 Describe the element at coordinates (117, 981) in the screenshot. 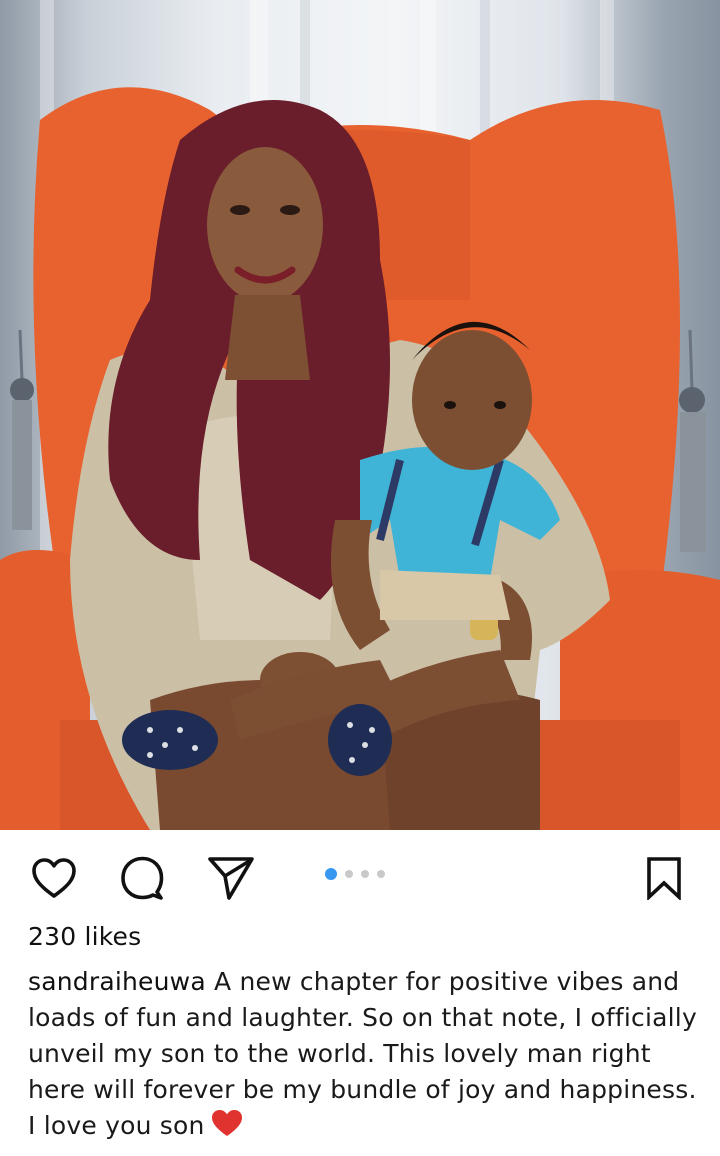

I see `caption-username: sandraiheuwa` at that location.